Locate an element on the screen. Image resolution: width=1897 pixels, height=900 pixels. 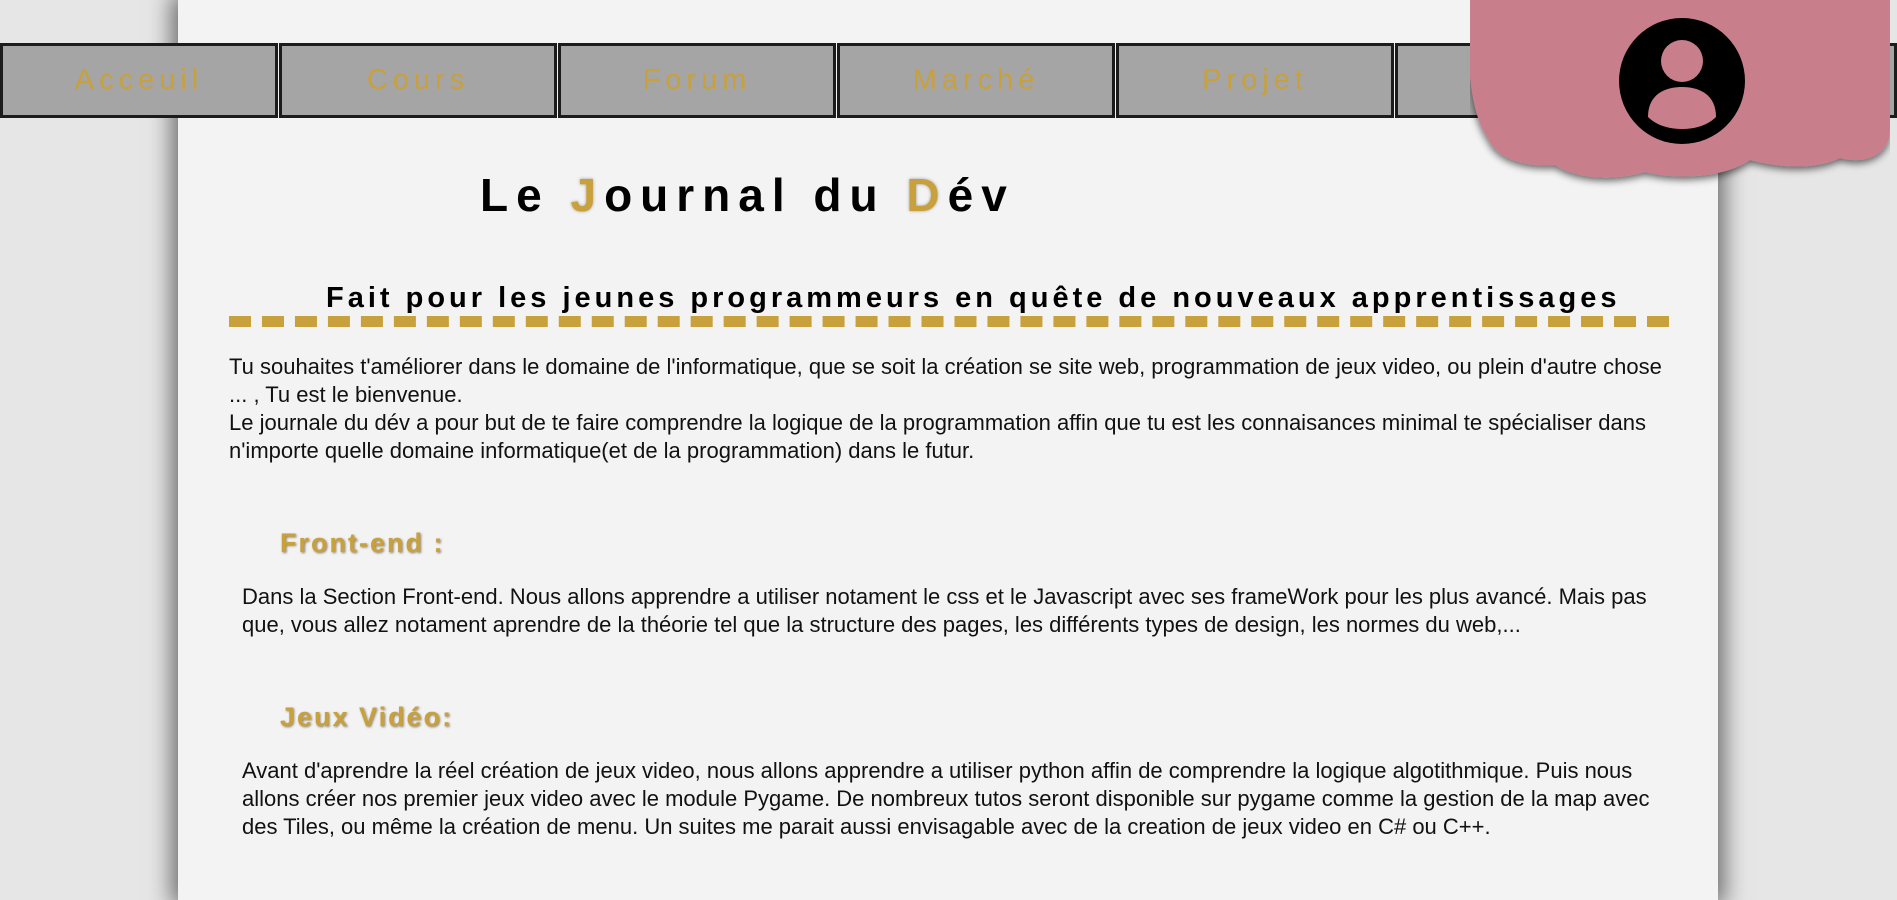
nav-item-projet: Projet is located at coordinates (1255, 80).